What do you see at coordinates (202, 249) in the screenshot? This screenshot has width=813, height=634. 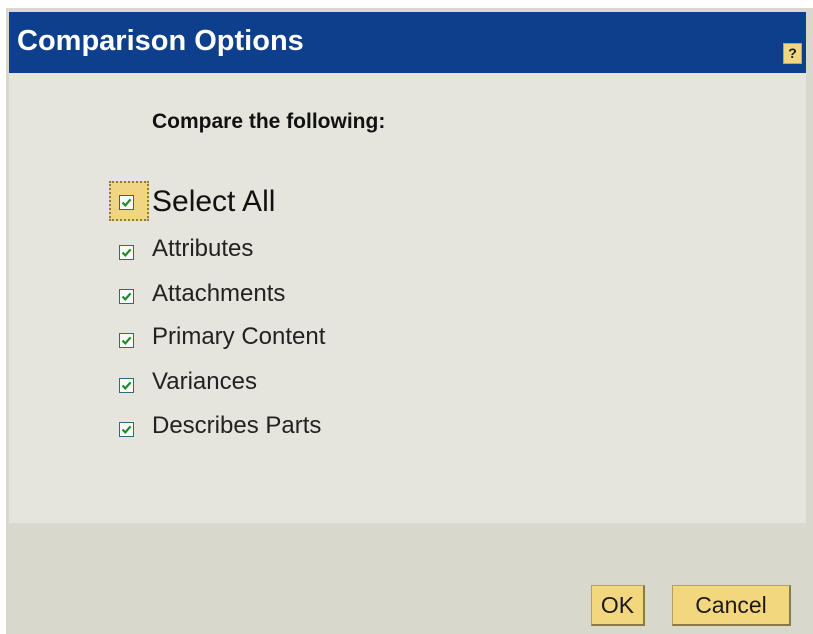 I see `attributes-label: Attributes` at bounding box center [202, 249].